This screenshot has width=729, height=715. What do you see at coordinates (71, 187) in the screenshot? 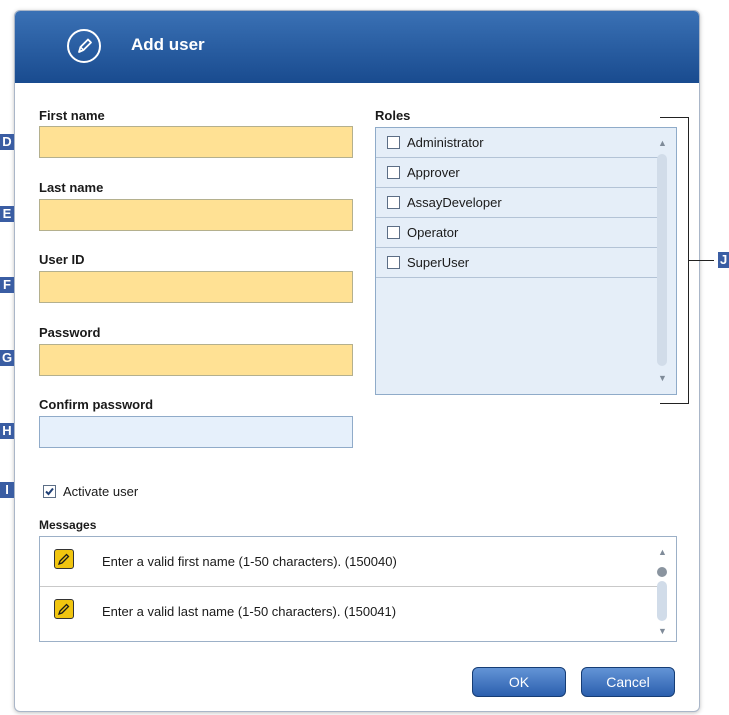
I see `last-name-label: Last name` at bounding box center [71, 187].